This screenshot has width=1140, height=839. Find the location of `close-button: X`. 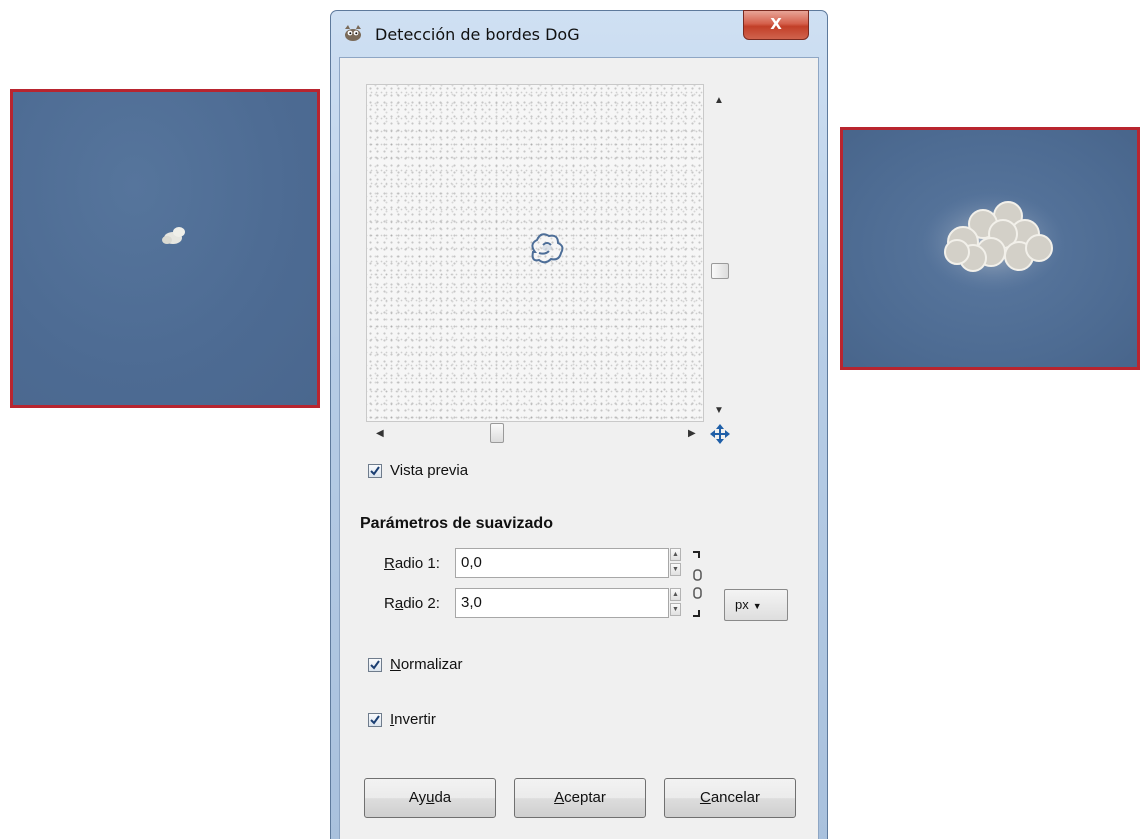

close-button: X is located at coordinates (776, 25).